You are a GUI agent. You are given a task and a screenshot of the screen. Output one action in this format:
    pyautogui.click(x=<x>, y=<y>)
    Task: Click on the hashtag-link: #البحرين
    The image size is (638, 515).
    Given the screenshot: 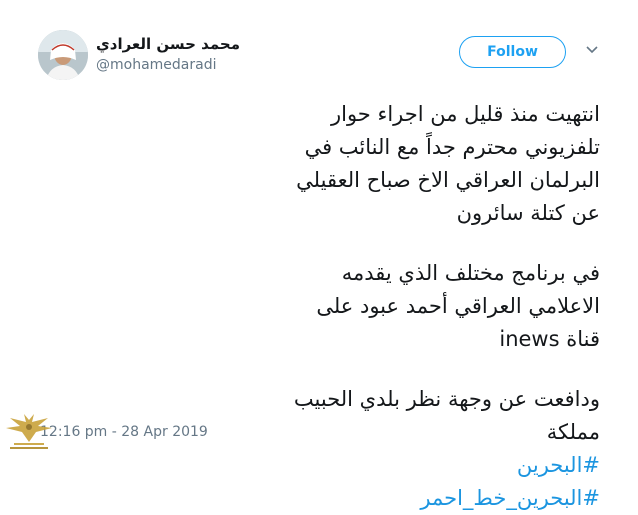 What is the action you would take?
    pyautogui.click(x=445, y=465)
    